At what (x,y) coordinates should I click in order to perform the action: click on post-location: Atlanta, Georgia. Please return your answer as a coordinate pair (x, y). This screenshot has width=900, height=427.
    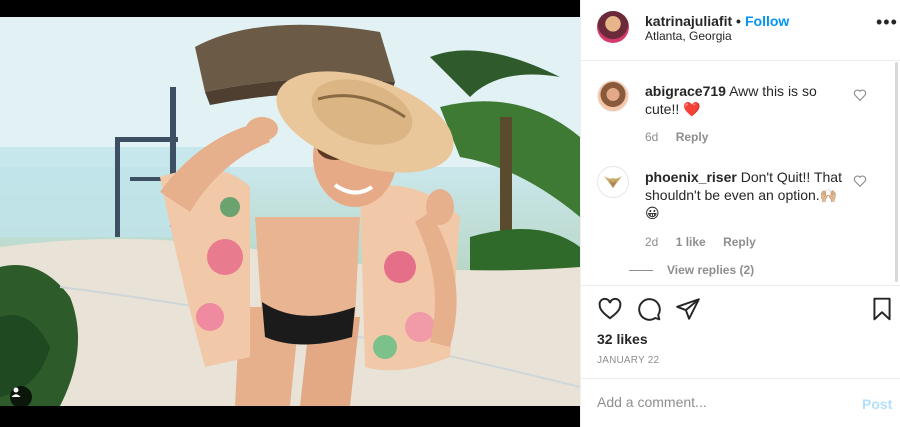
    Looking at the image, I should click on (688, 36).